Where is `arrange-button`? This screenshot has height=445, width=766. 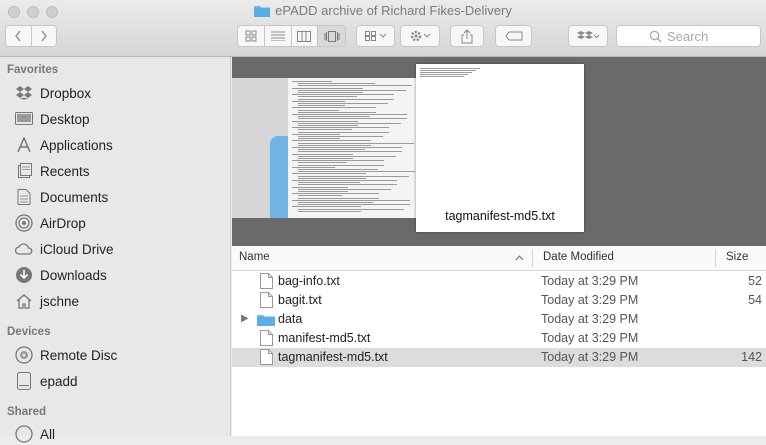
arrange-button is located at coordinates (375, 36).